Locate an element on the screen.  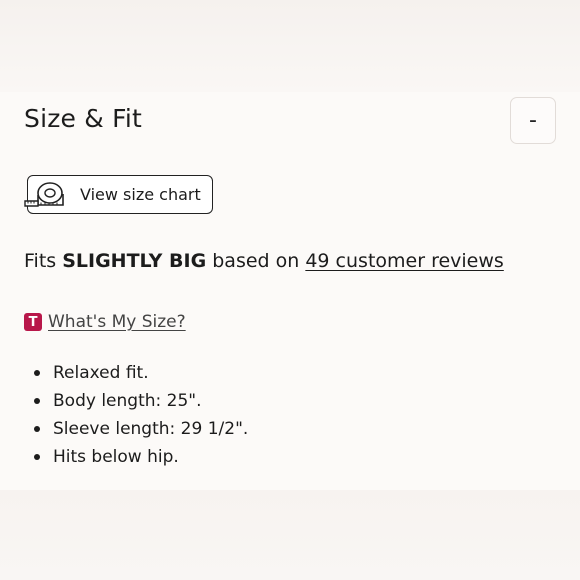
list-item: Body length: 25". is located at coordinates (139, 404).